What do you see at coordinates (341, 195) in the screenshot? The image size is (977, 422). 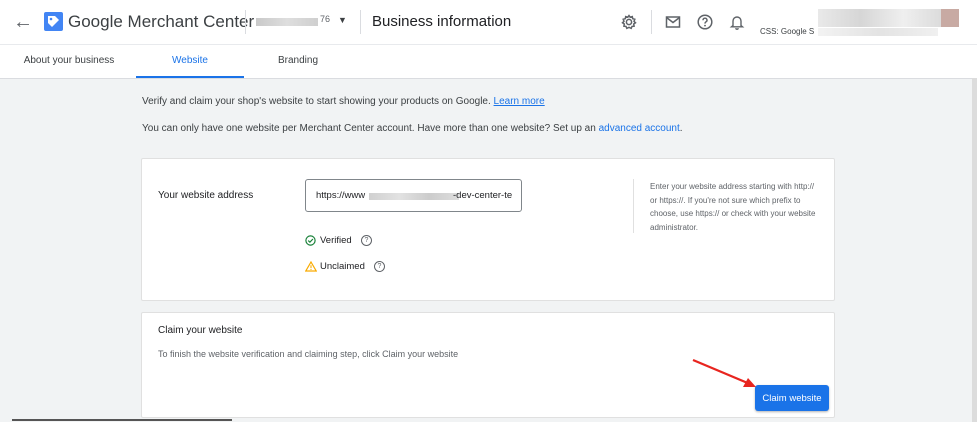 I see `url-prefix: https://www` at bounding box center [341, 195].